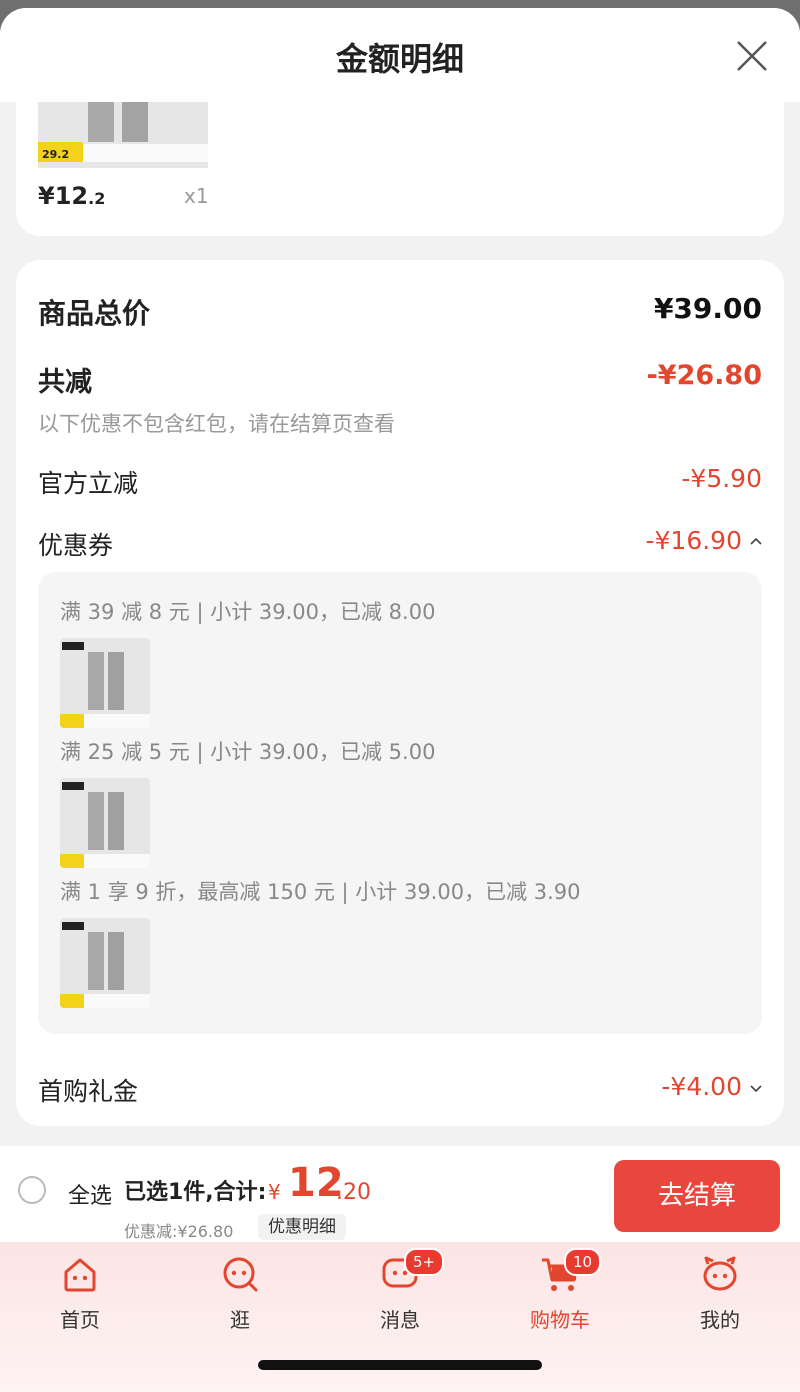 The height and width of the screenshot is (1392, 800). What do you see at coordinates (560, 1290) in the screenshot?
I see `tab-cart: 10 购物车` at bounding box center [560, 1290].